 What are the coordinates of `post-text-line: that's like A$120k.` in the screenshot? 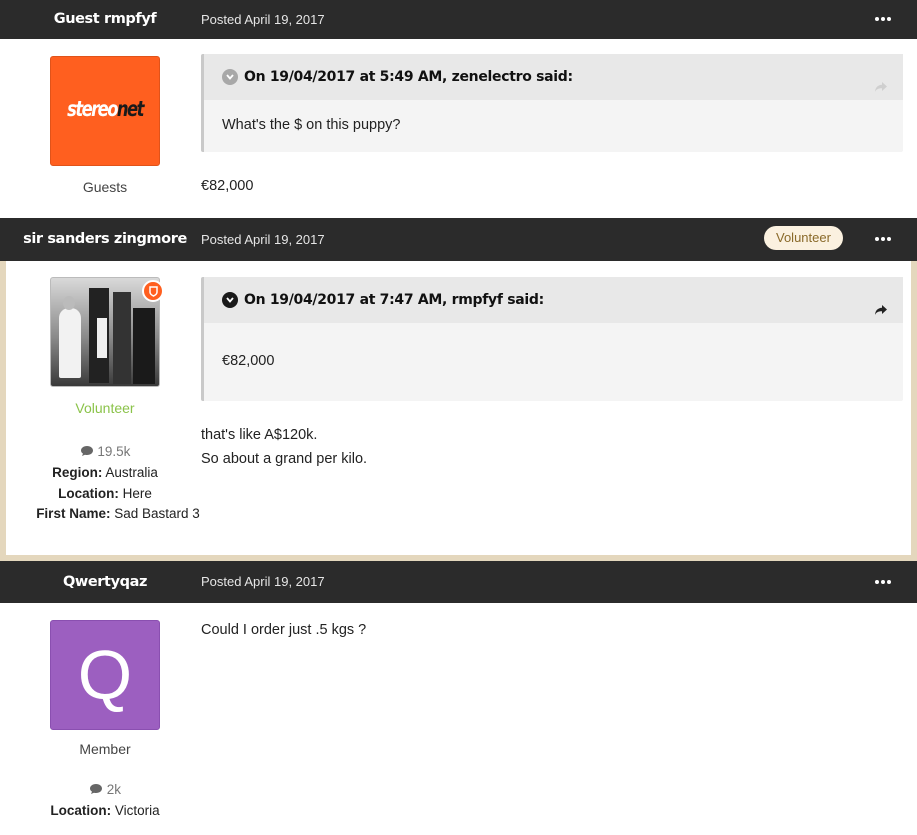 It's located at (259, 435).